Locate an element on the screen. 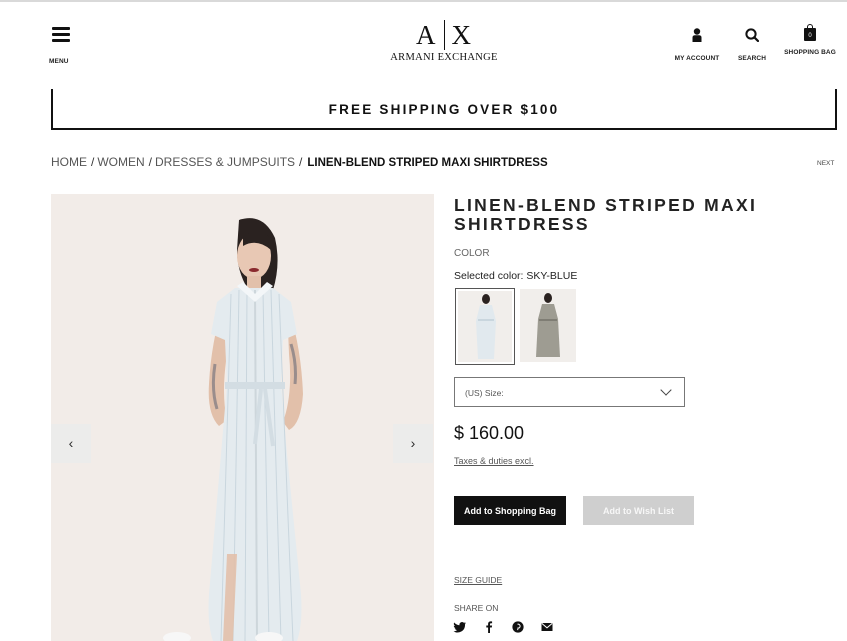 This screenshot has height=641, width=847. bag-count: 0 is located at coordinates (810, 36).